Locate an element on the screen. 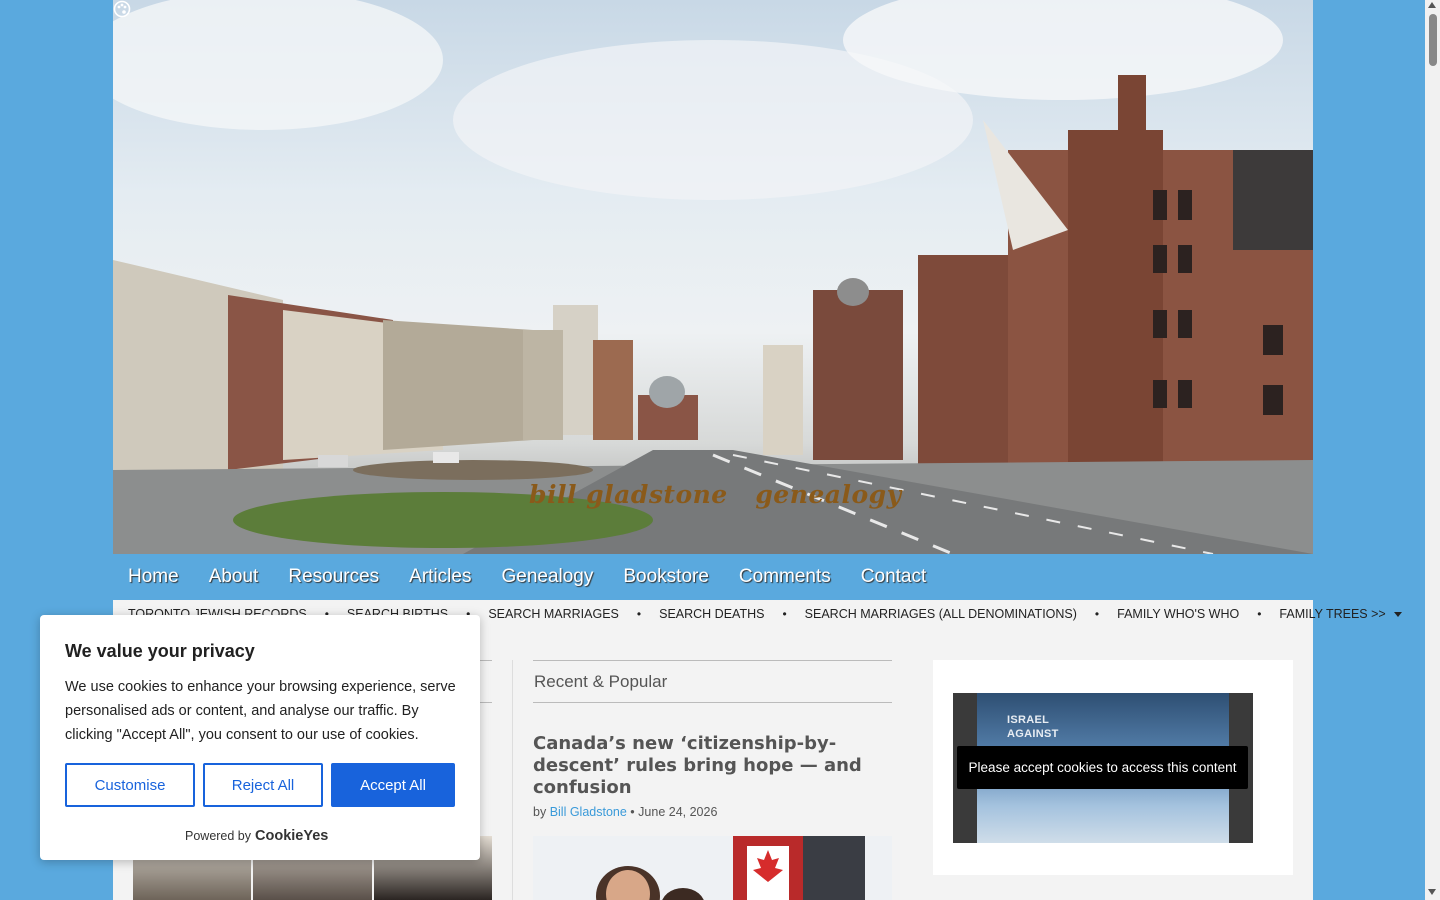 This screenshot has height=900, width=1440. nav-contact: Contact is located at coordinates (893, 577).